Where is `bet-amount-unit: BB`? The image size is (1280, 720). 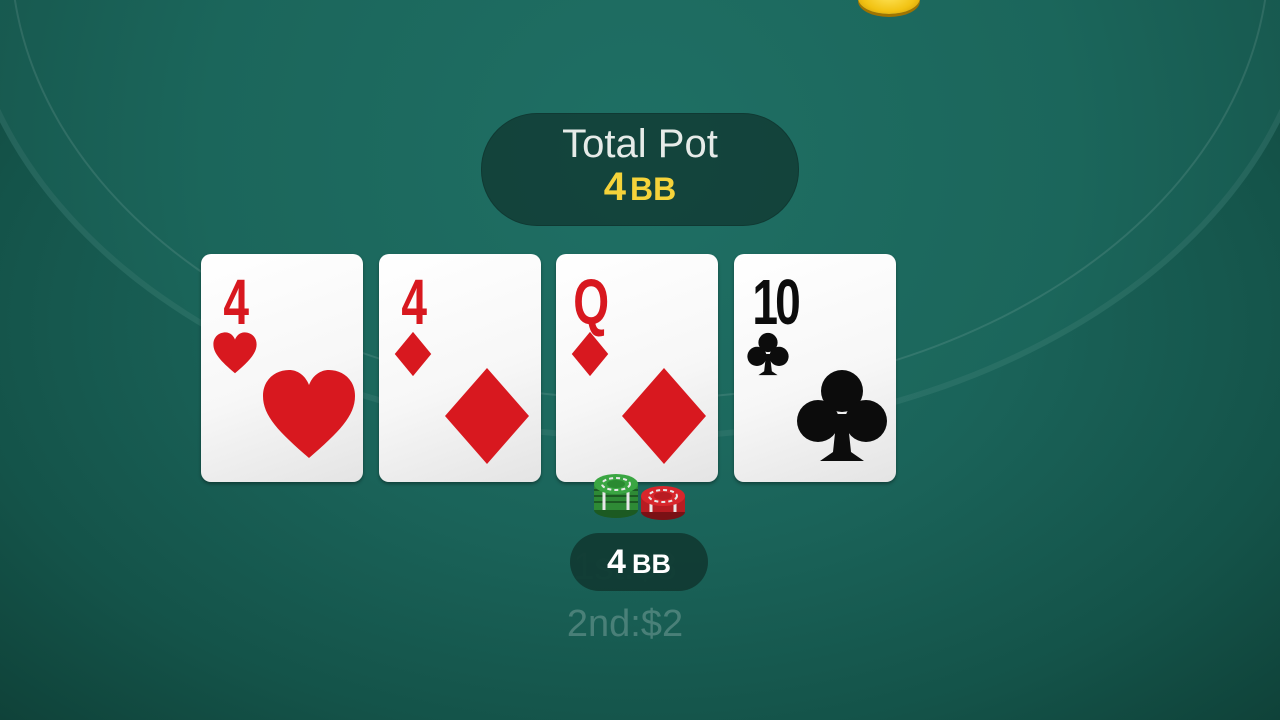
bet-amount-unit: BB is located at coordinates (651, 564).